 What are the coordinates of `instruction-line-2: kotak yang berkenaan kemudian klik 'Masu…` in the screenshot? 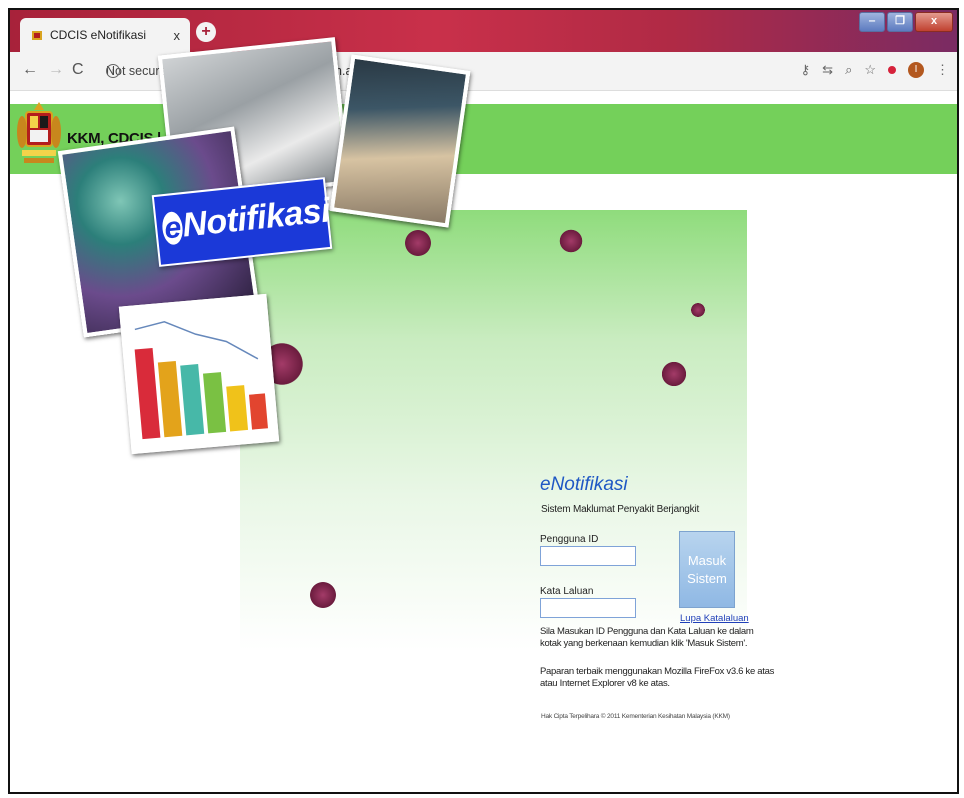 It's located at (644, 643).